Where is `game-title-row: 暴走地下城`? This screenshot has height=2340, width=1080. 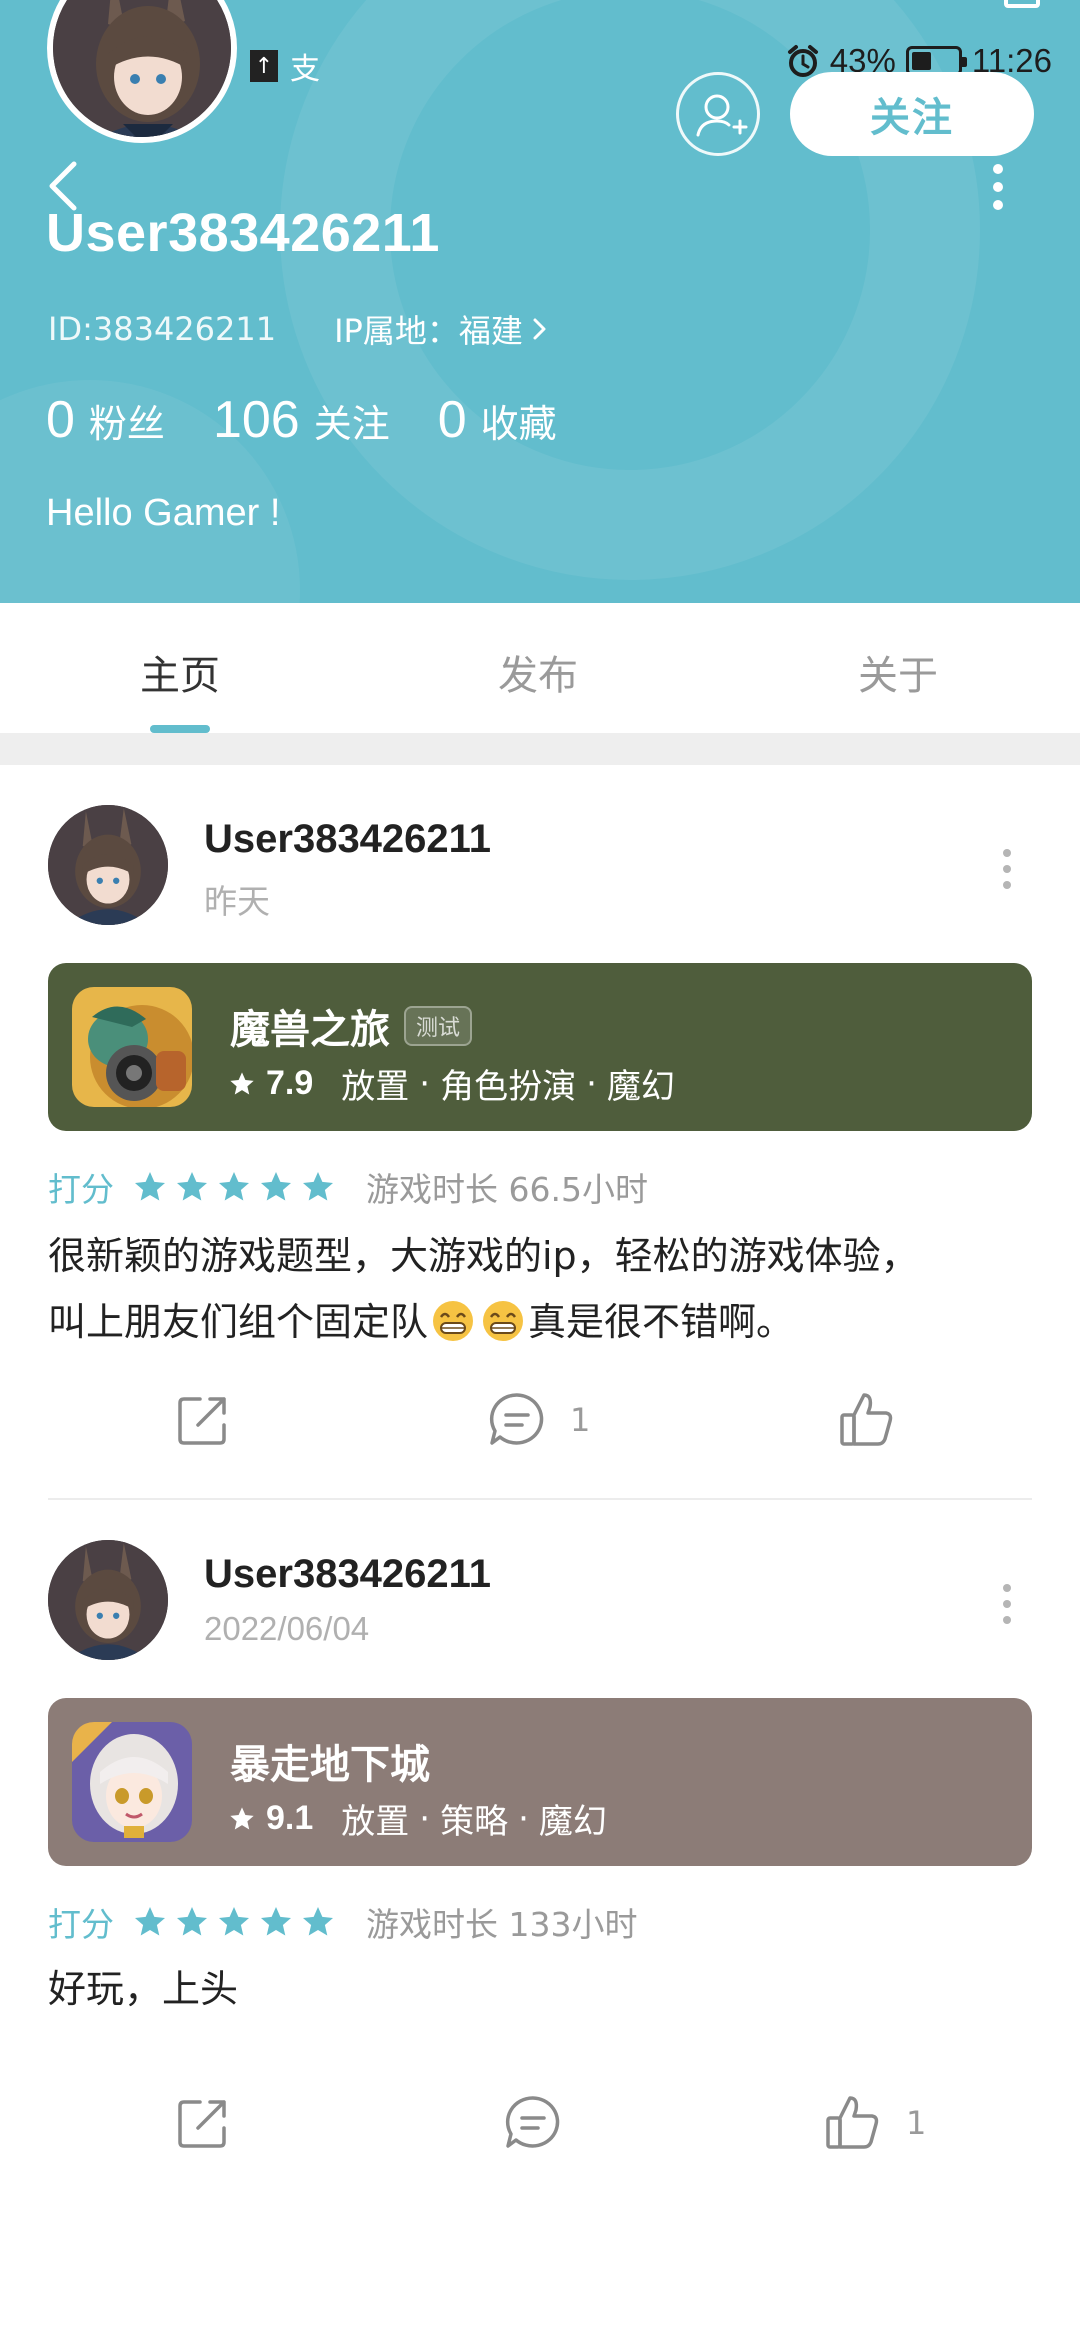
game-title-row: 暴走地下城 is located at coordinates (330, 1761).